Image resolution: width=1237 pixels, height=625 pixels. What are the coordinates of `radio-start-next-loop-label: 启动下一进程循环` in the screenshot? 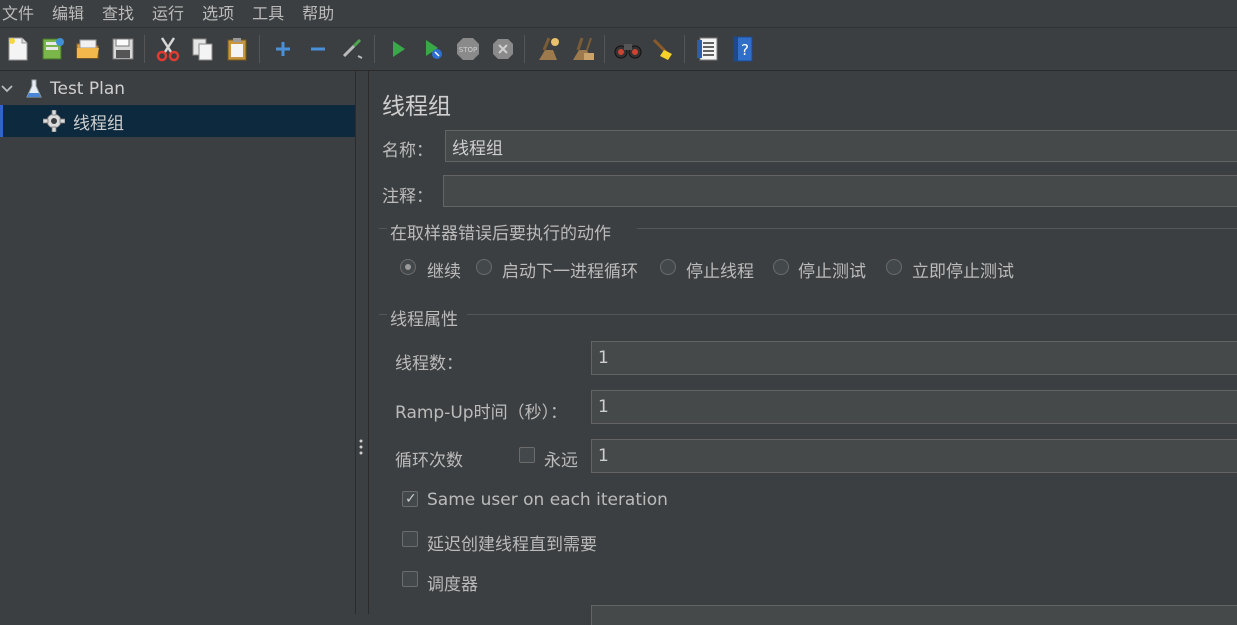 It's located at (570, 272).